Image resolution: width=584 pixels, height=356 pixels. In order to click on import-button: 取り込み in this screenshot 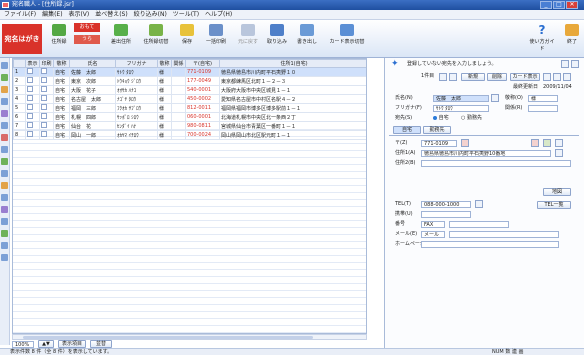, I will do `click(277, 34)`.